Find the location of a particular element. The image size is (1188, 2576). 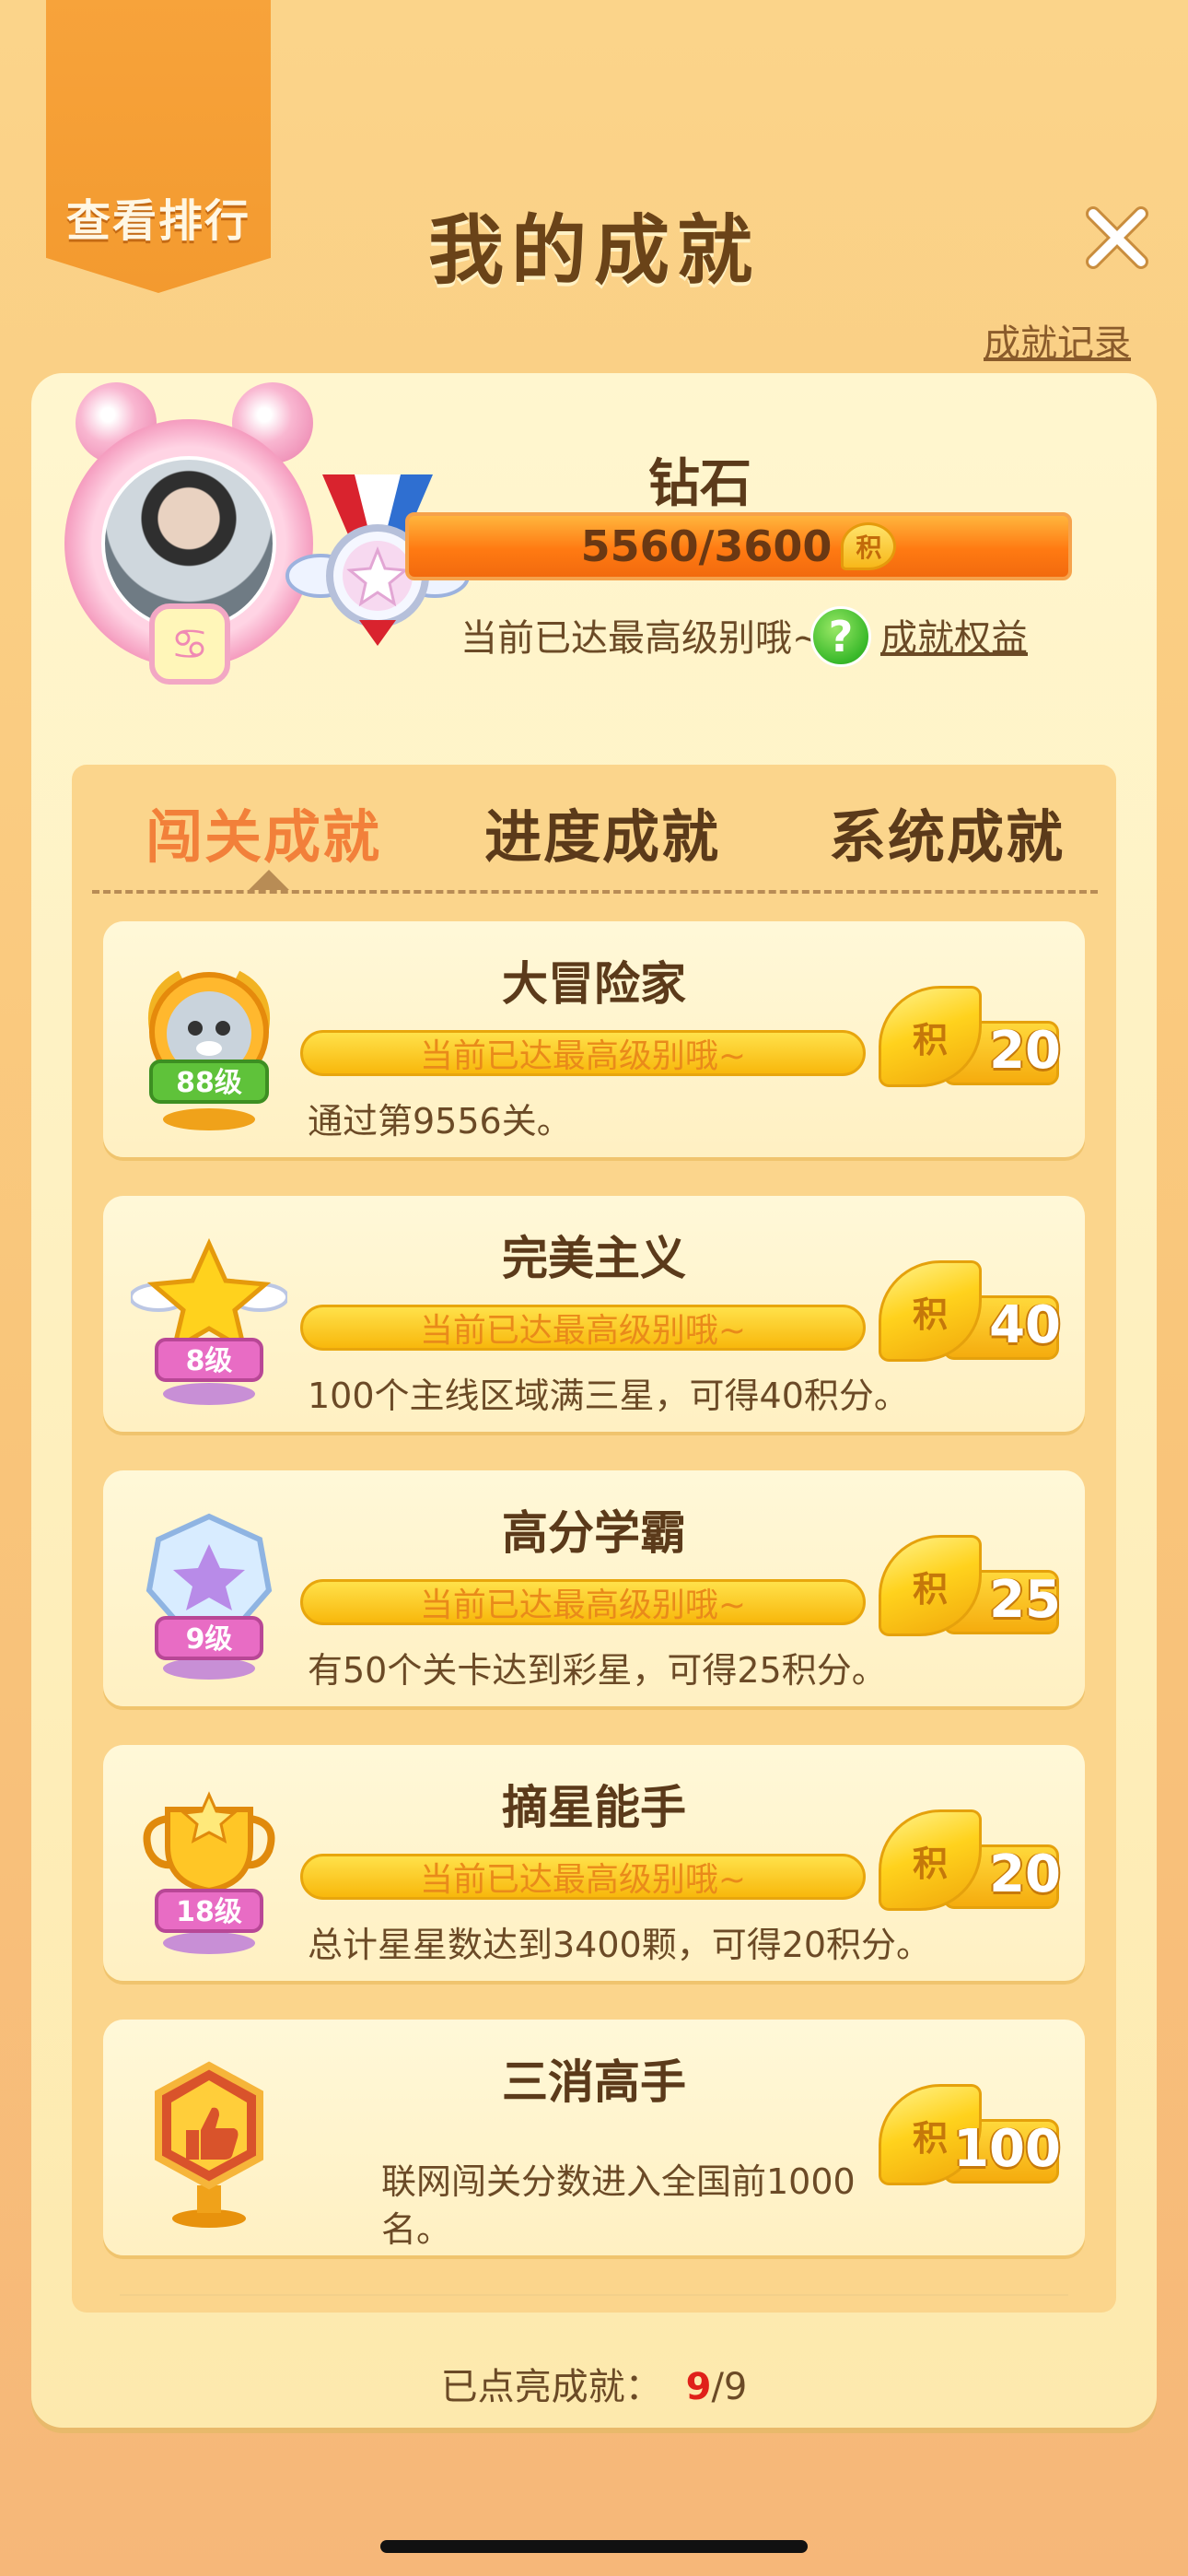

level-name: 钻石 is located at coordinates (699, 484).